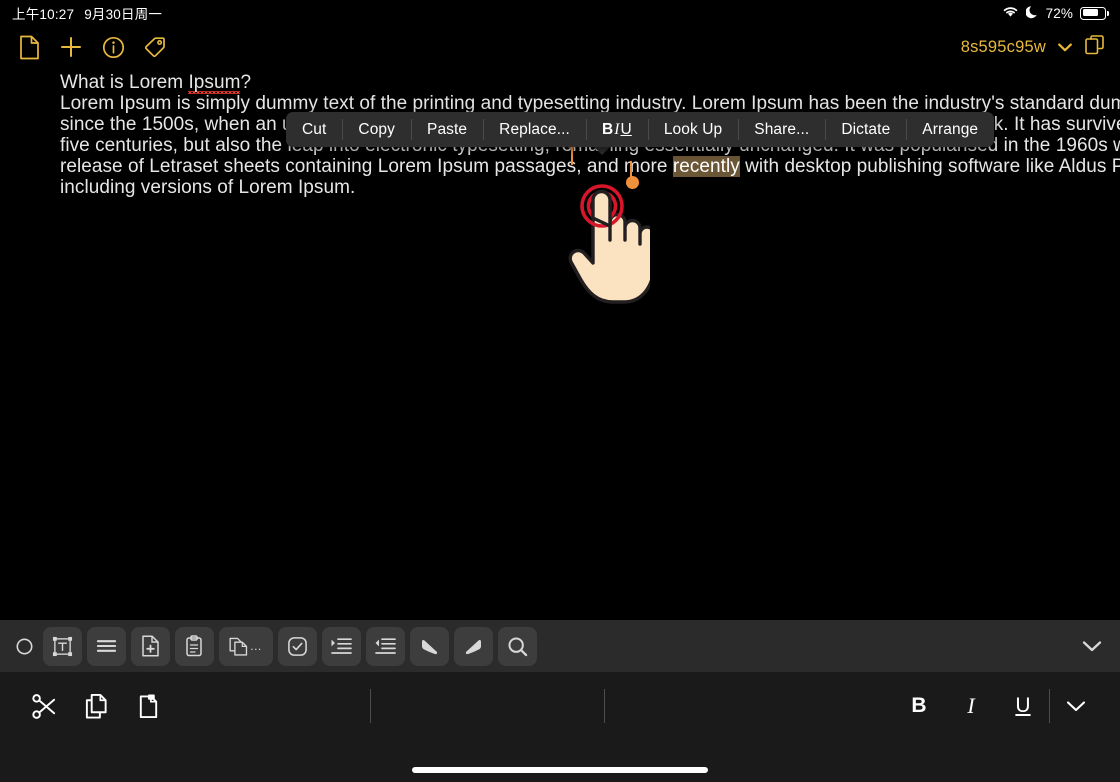  What do you see at coordinates (113, 47) in the screenshot?
I see `info-button` at bounding box center [113, 47].